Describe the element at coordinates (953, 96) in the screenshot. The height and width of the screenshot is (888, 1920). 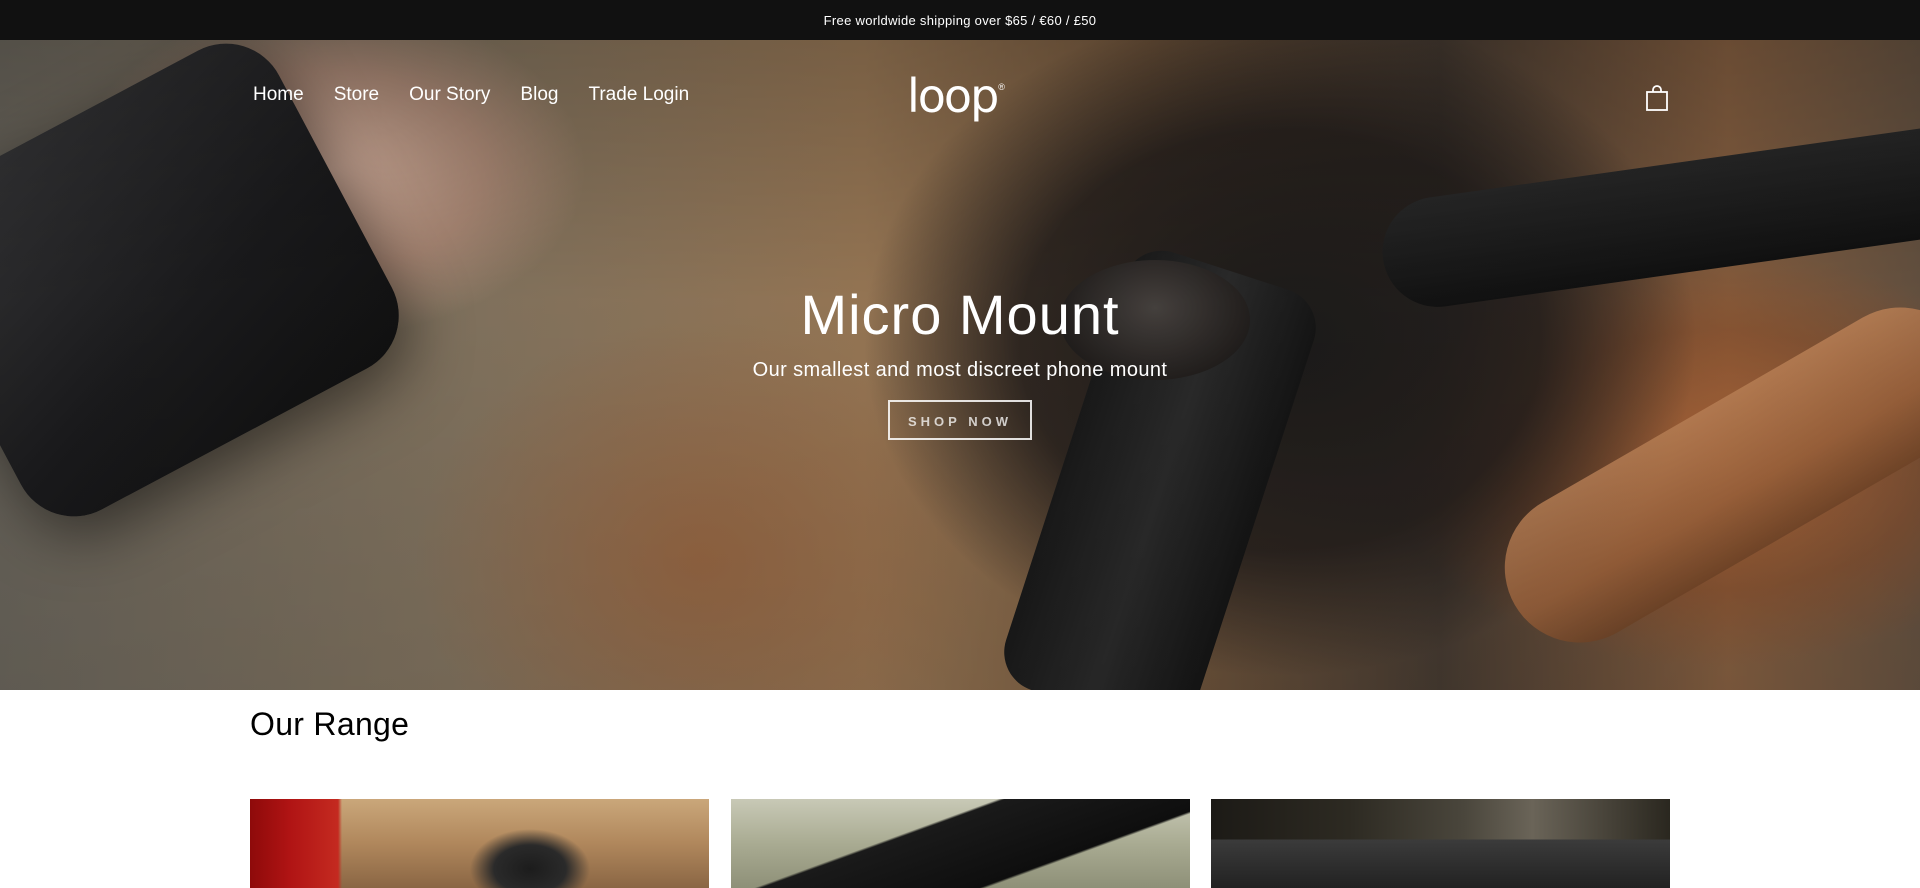
I see `logo-wordmark: loop` at that location.